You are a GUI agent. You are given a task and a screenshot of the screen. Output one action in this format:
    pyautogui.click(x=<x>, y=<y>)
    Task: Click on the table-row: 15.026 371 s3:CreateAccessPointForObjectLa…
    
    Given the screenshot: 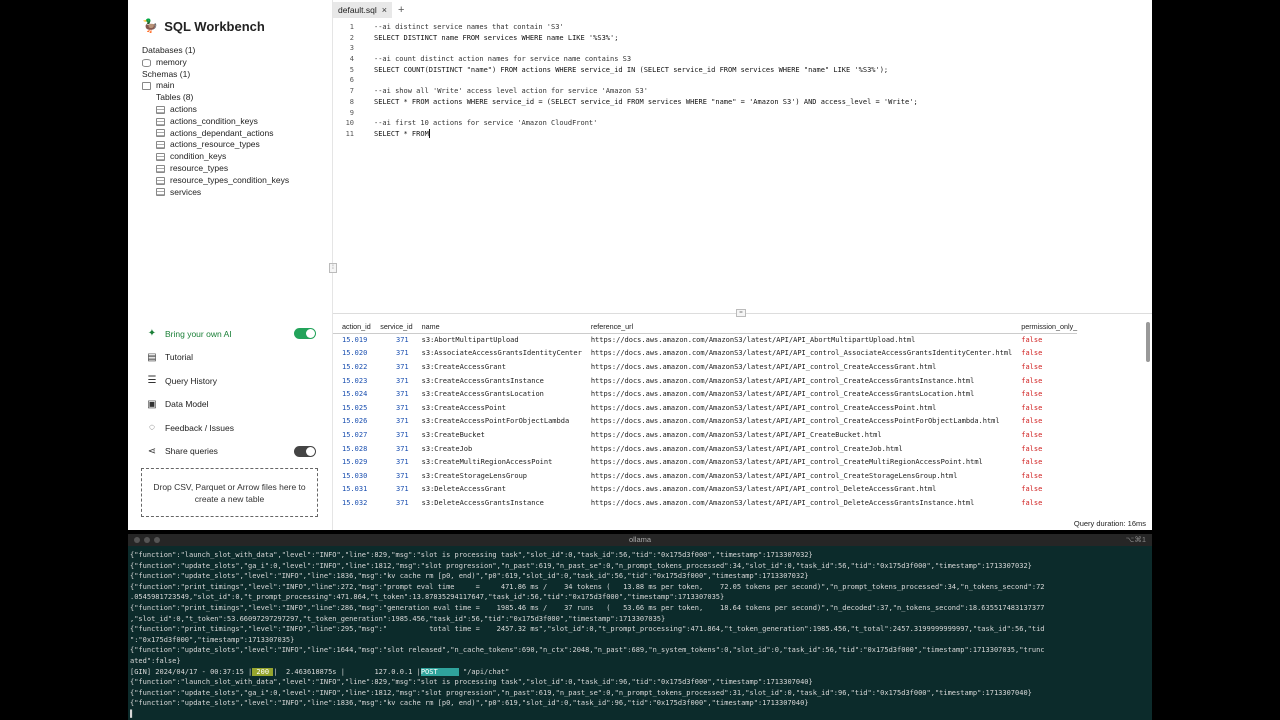 What is the action you would take?
    pyautogui.click(x=705, y=422)
    